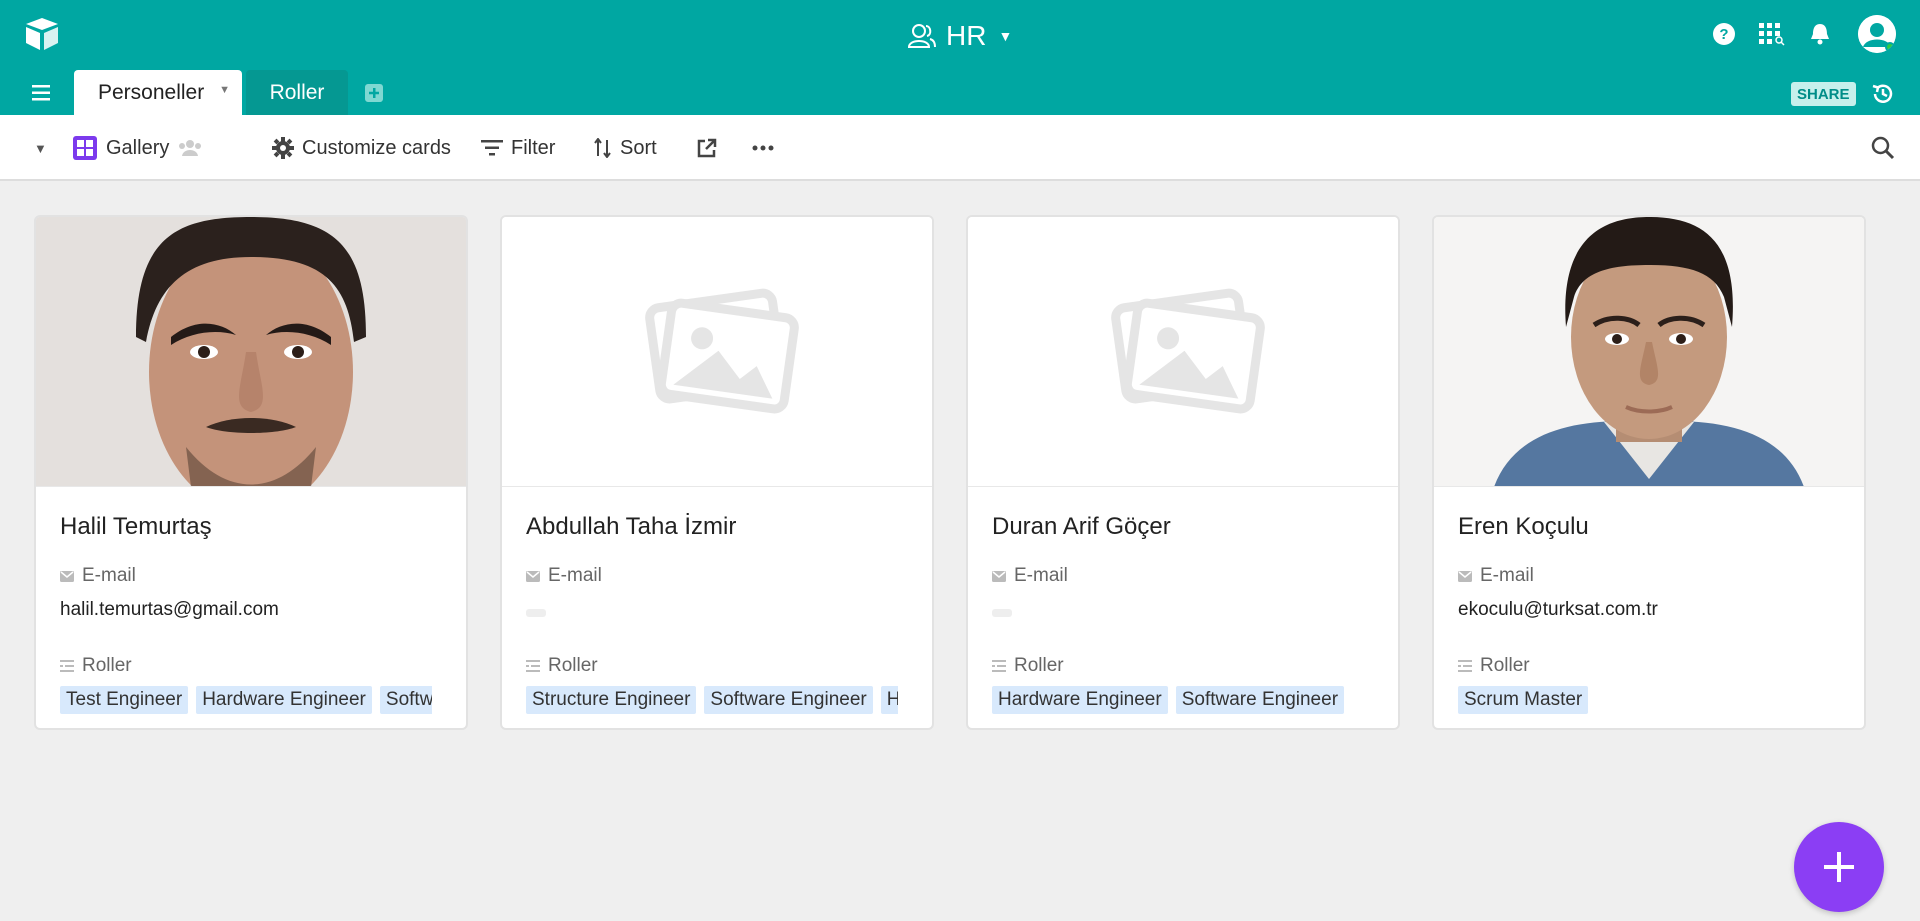 The width and height of the screenshot is (1920, 921). I want to click on sort-button: Sort, so click(625, 148).